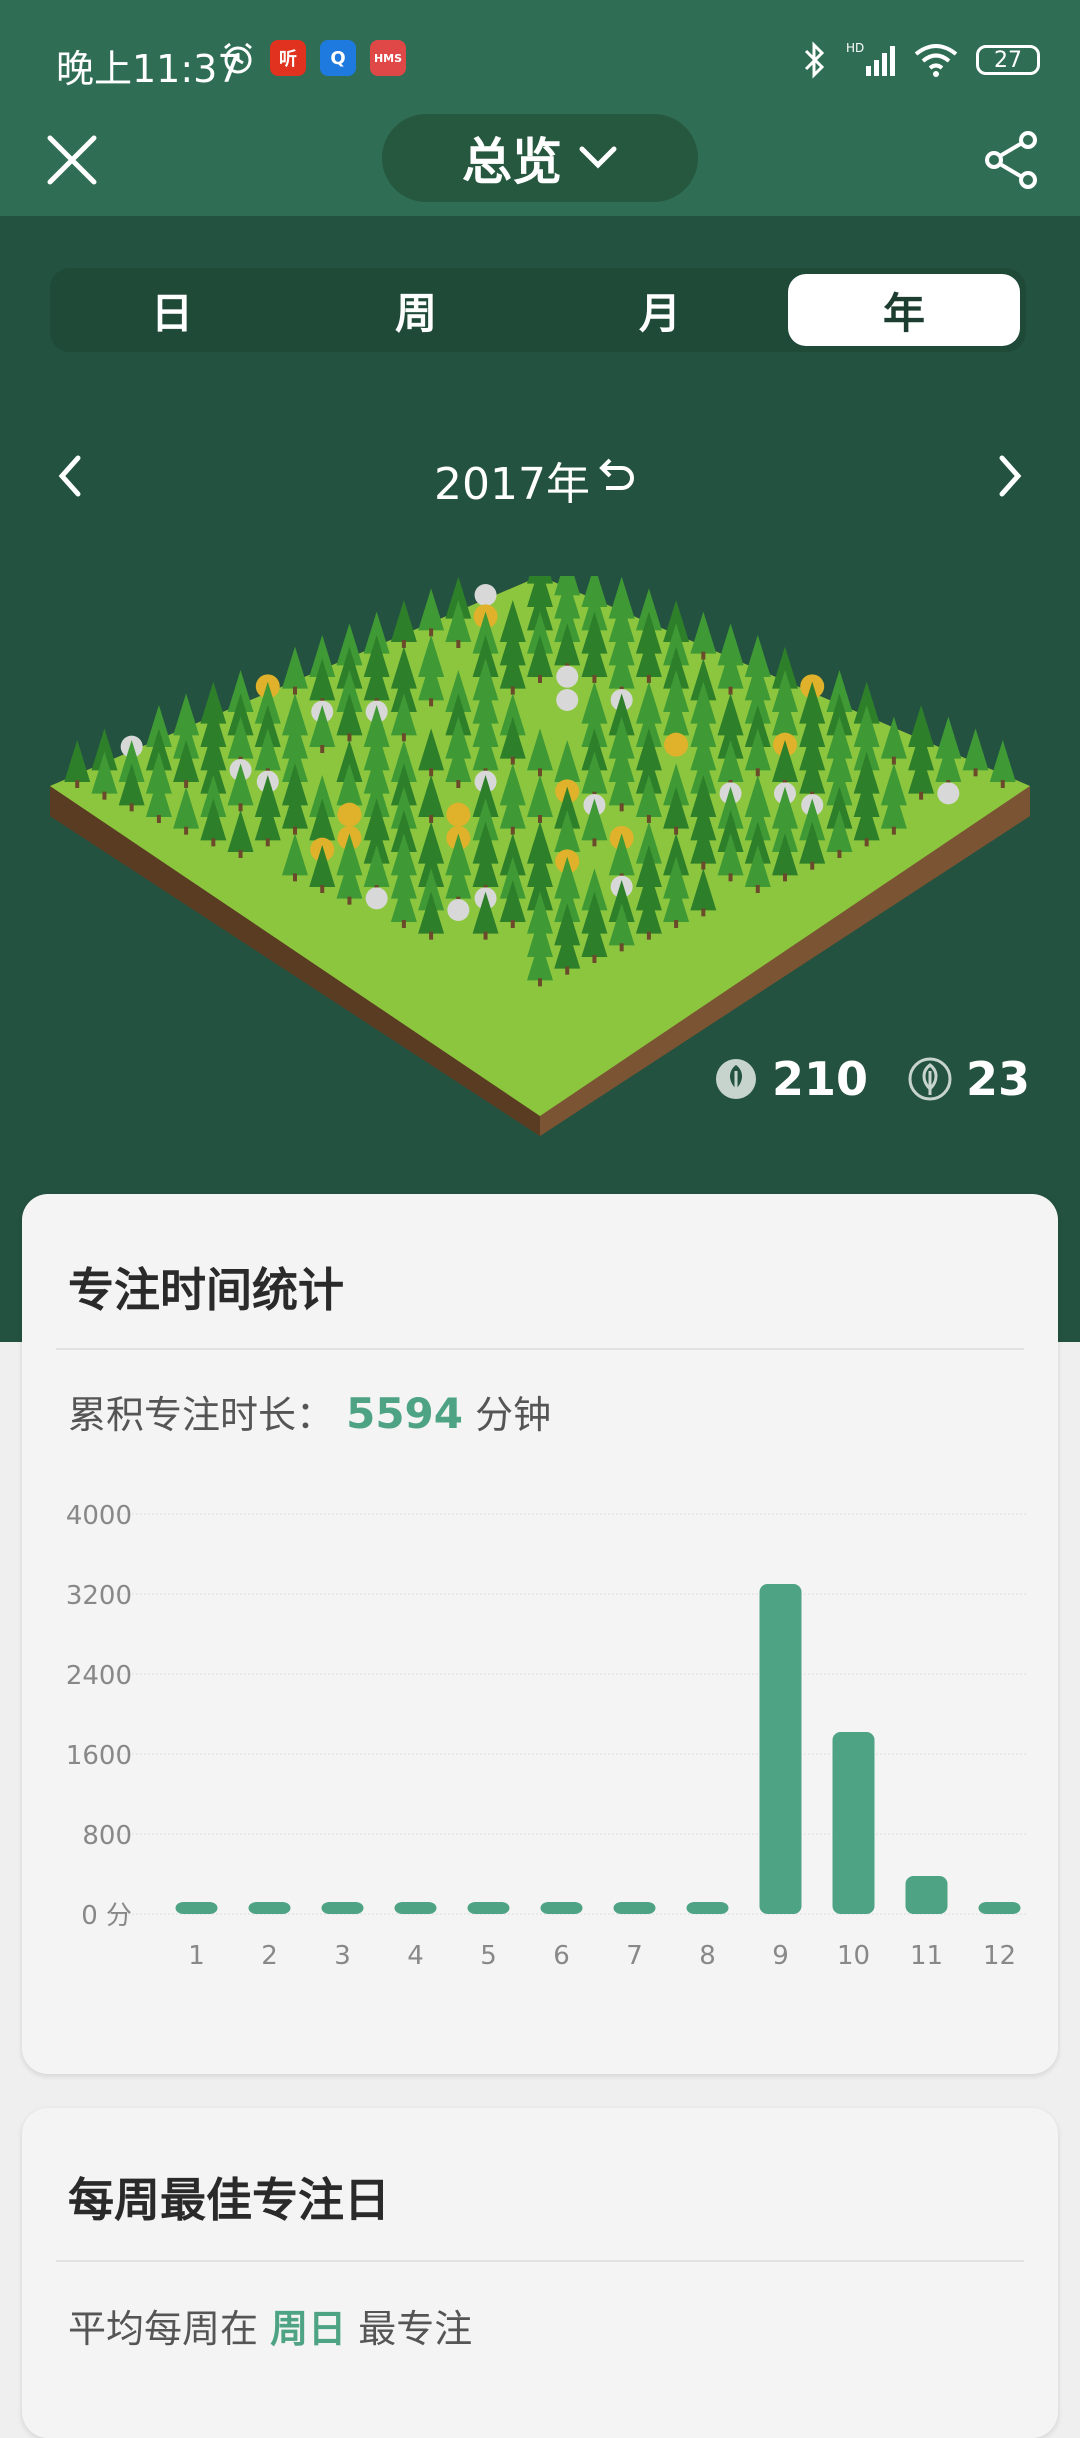  Describe the element at coordinates (969, 1079) in the screenshot. I see `dead-tree-count: 23` at that location.